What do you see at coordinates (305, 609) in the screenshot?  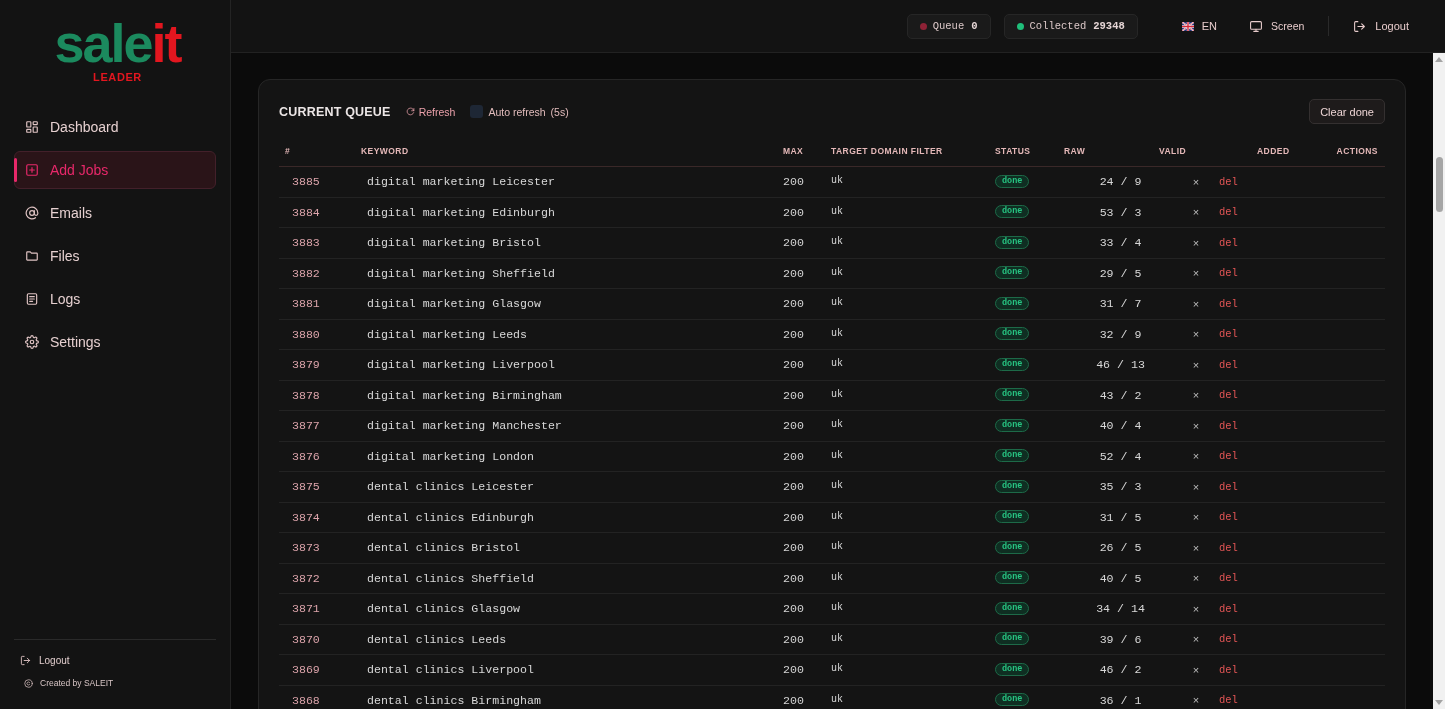 I see `table-cell-text: 3871` at bounding box center [305, 609].